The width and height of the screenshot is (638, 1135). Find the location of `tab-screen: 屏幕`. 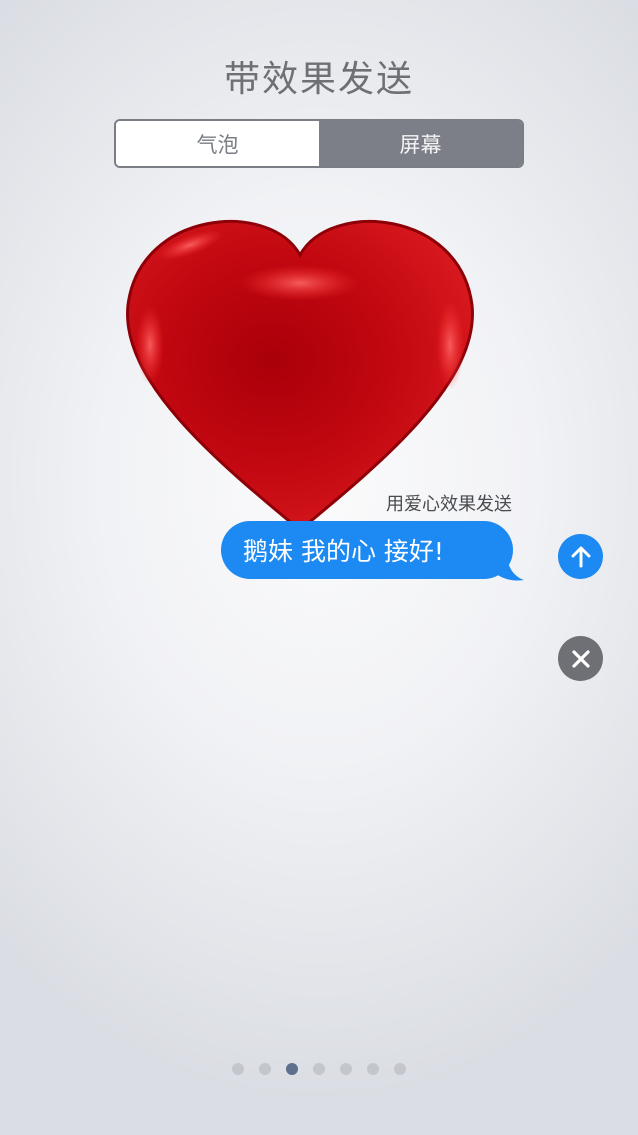

tab-screen: 屏幕 is located at coordinates (420, 143).